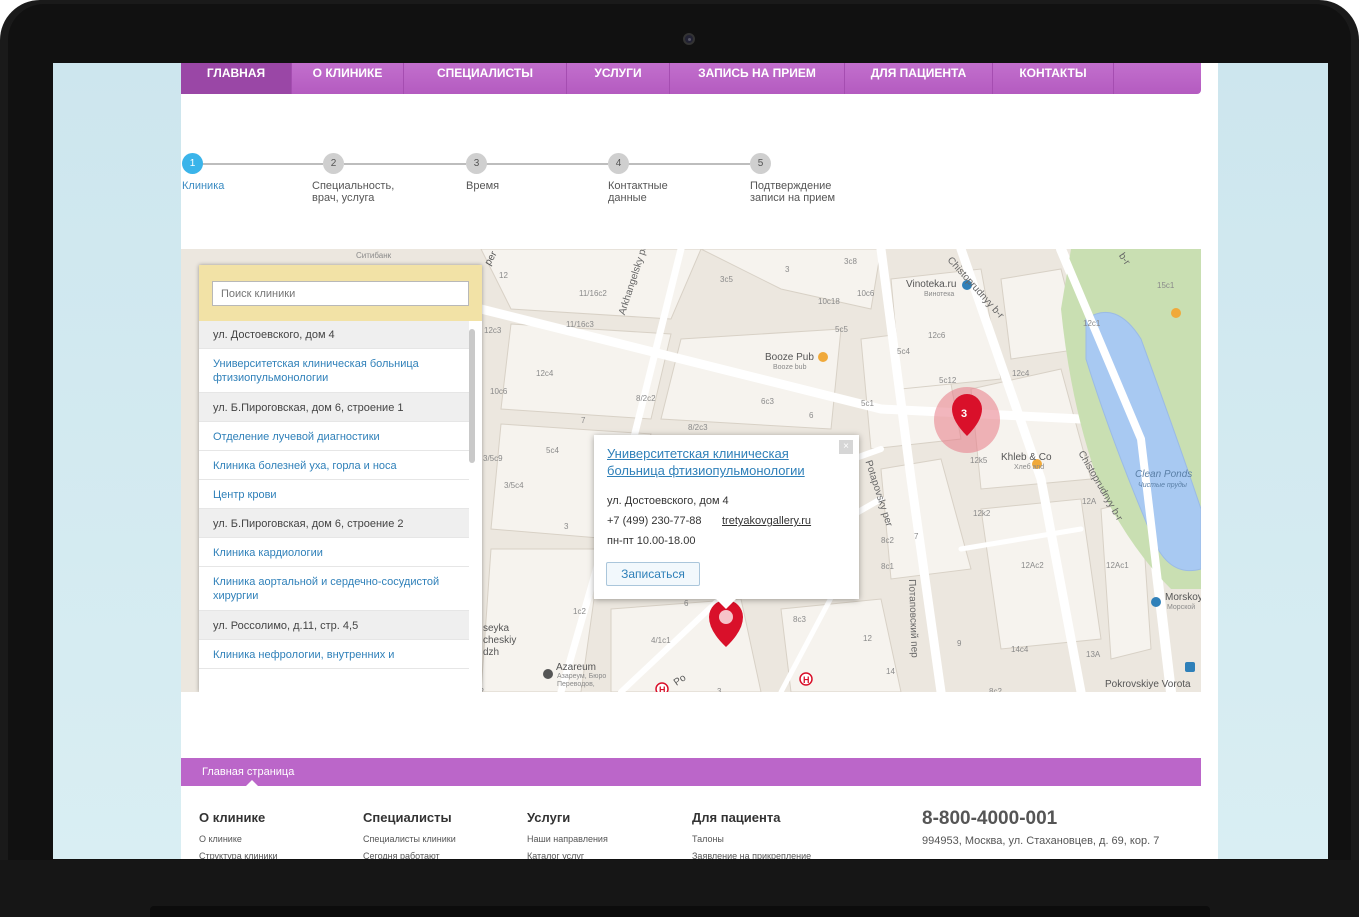 This screenshot has width=1359, height=917. What do you see at coordinates (757, 78) in the screenshot?
I see `nav-item-appointment: Запись на прием` at bounding box center [757, 78].